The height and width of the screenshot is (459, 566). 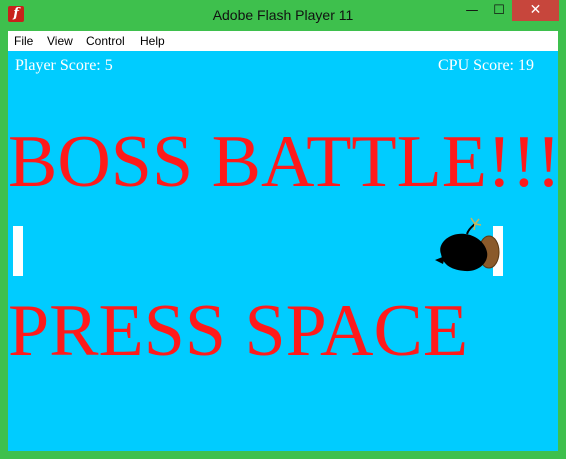 I want to click on cpu-score: CPU Score: 19, so click(x=486, y=65).